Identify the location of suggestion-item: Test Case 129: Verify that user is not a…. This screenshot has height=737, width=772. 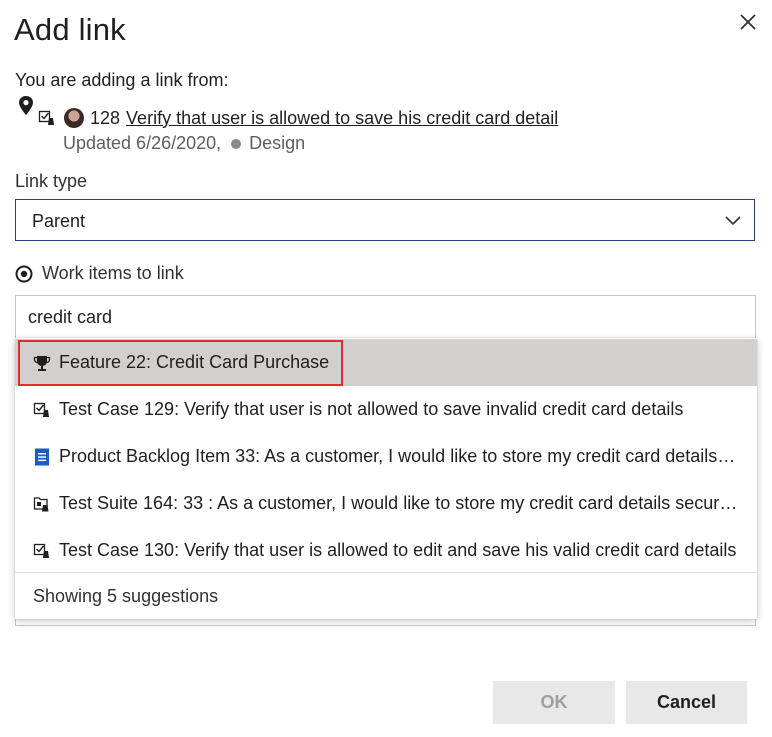
(386, 409).